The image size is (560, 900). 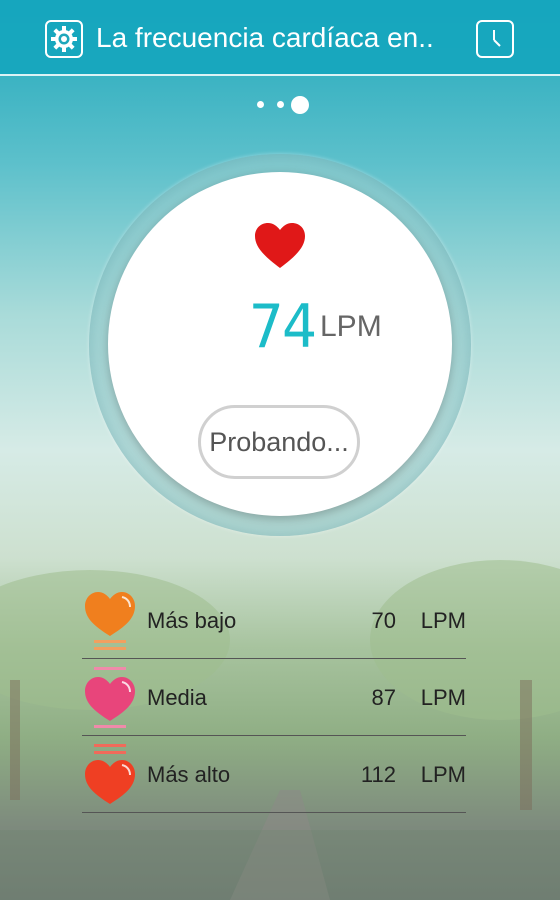 I want to click on bpm-value: 74, so click(x=282, y=327).